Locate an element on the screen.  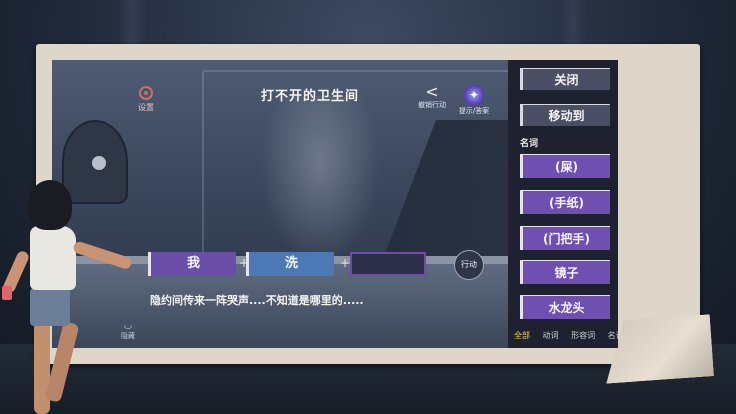
tab-adjectives: 形容词 is located at coordinates (583, 335).